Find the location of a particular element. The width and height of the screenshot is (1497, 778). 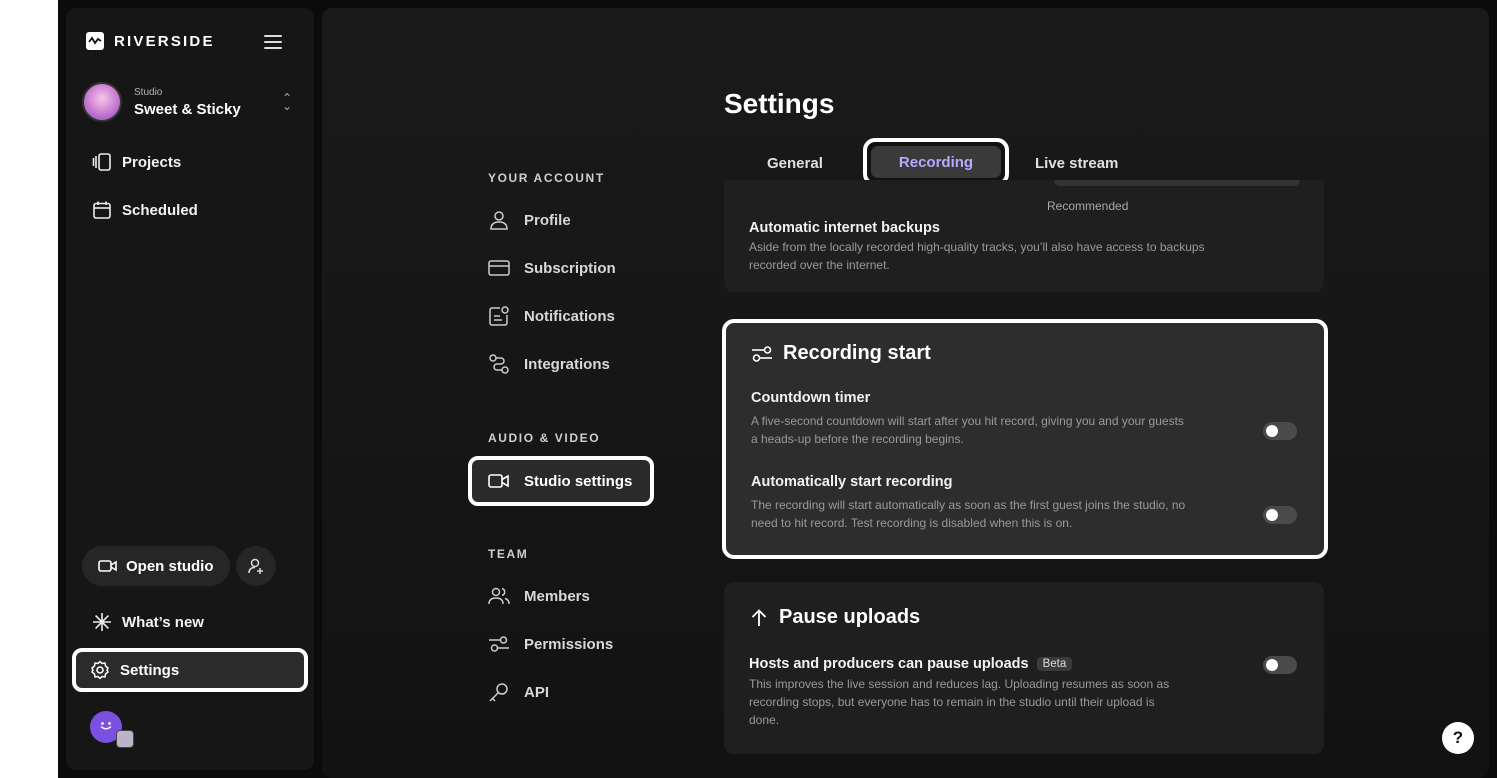

settings-menu-label: API is located at coordinates (537, 692).